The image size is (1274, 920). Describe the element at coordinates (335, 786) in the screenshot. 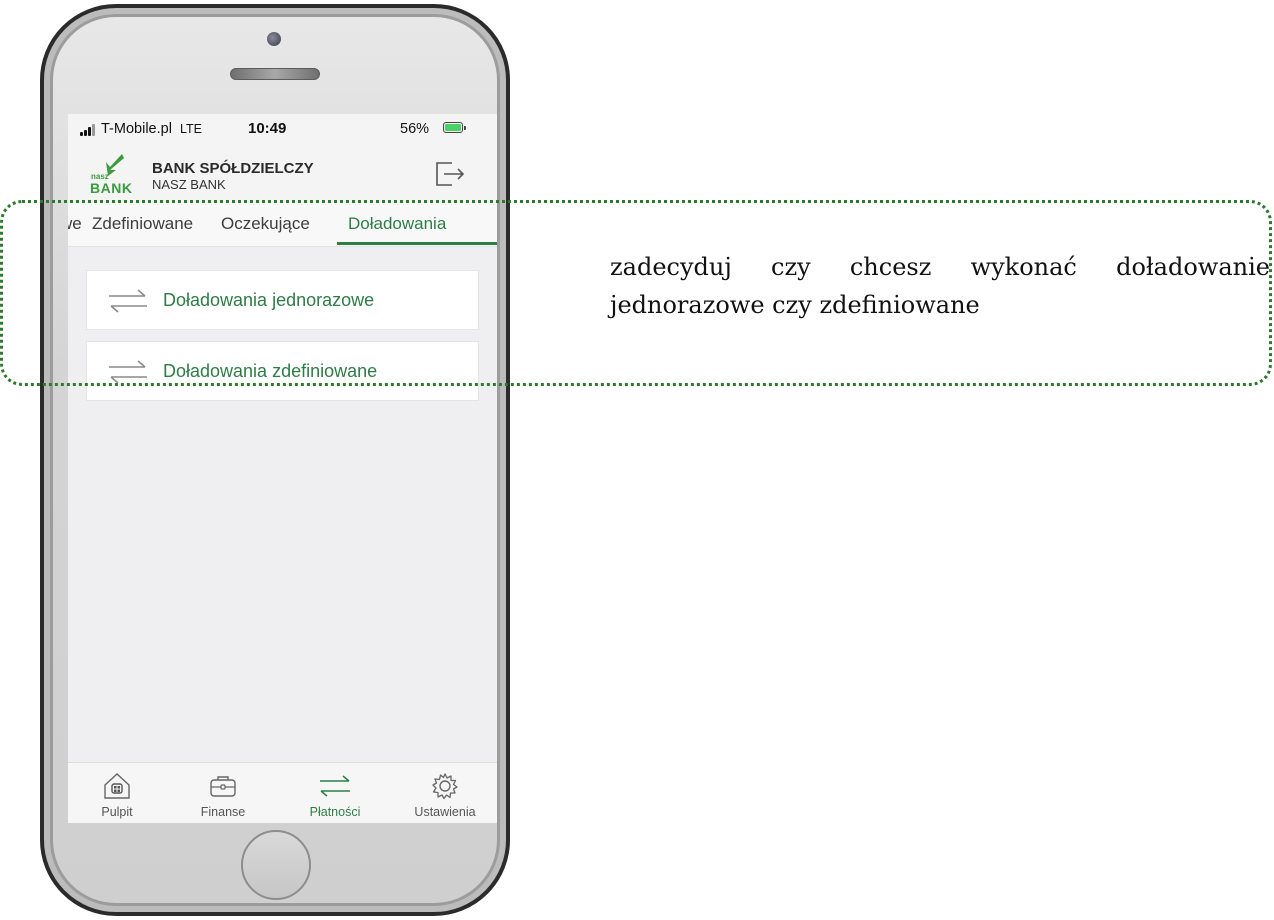

I see `swap-arrows-icon` at that location.